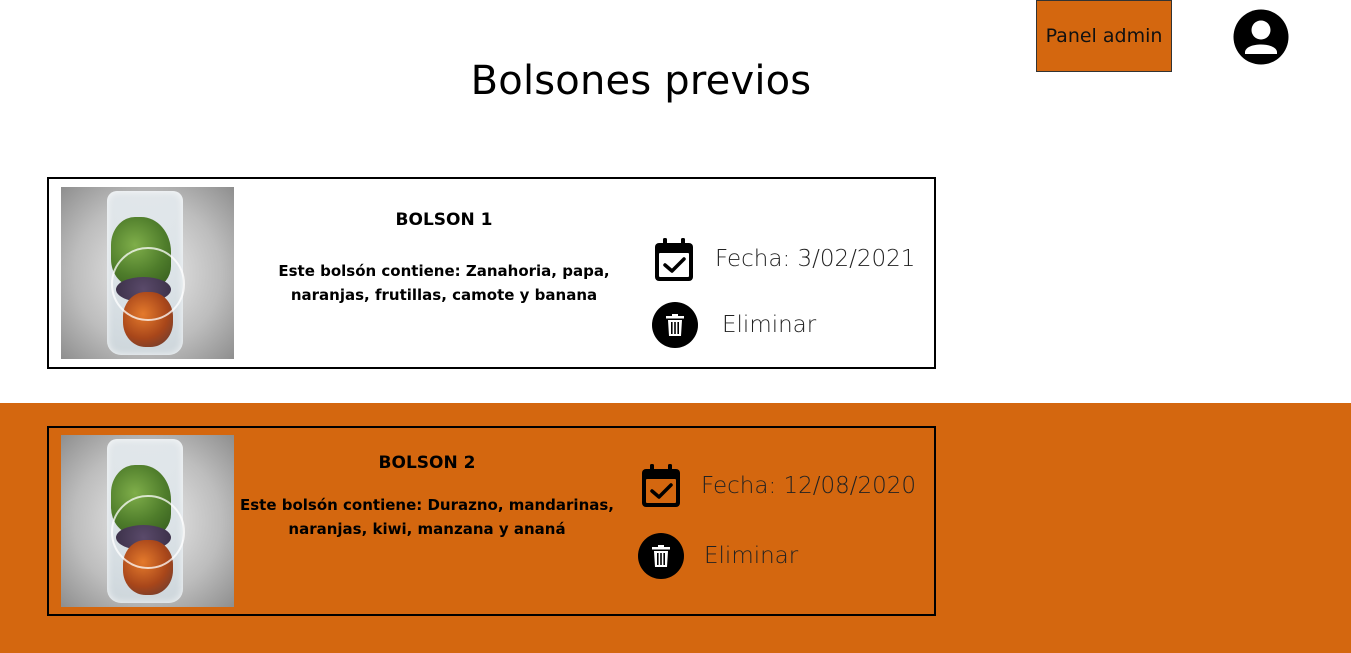 This screenshot has height=653, width=1351. Describe the element at coordinates (641, 81) in the screenshot. I see `page-title: Bolsones previos` at that location.